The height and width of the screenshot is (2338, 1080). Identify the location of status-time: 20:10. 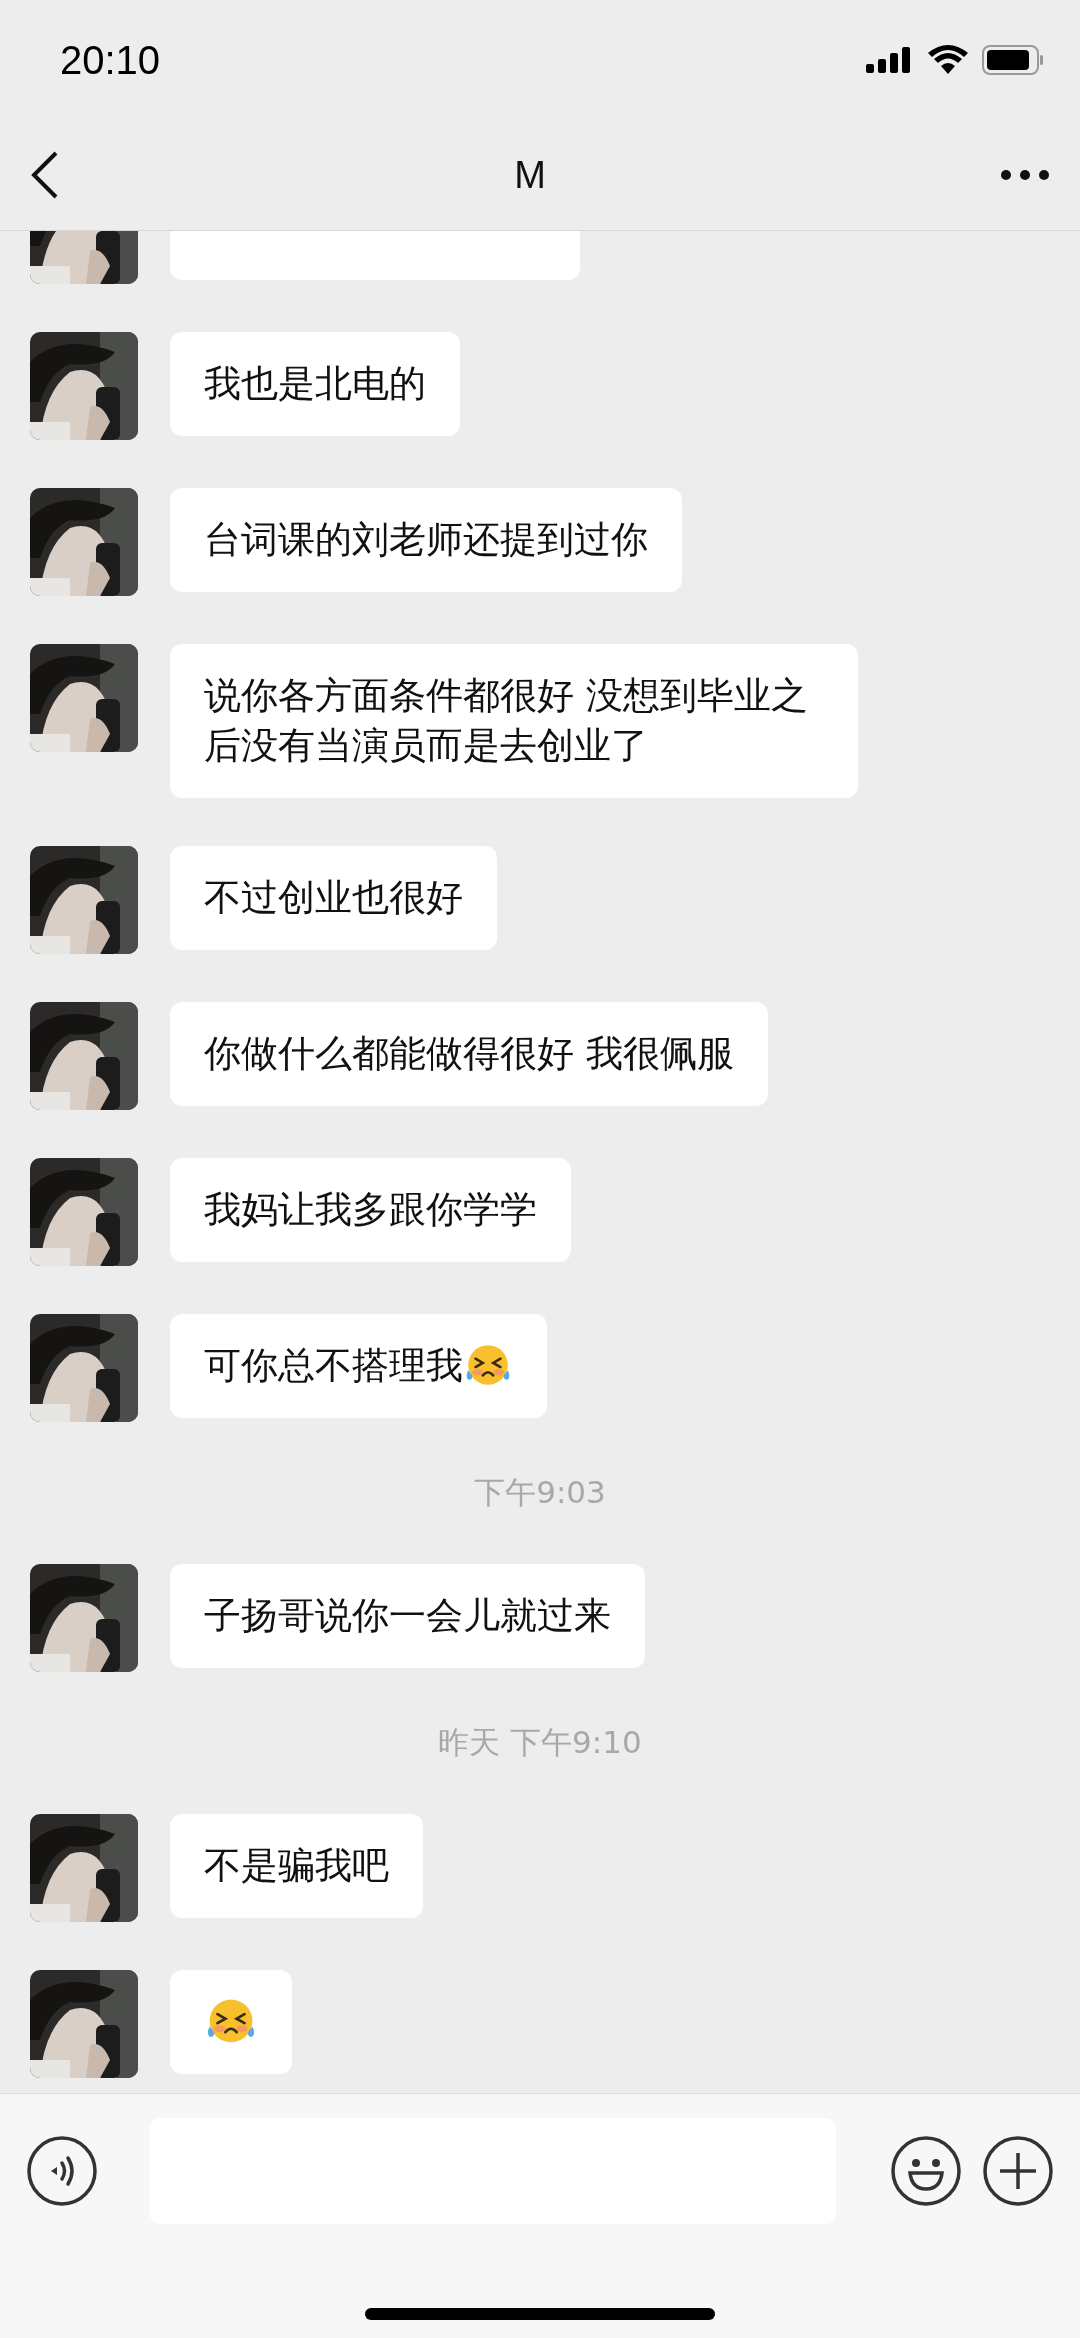
(110, 60).